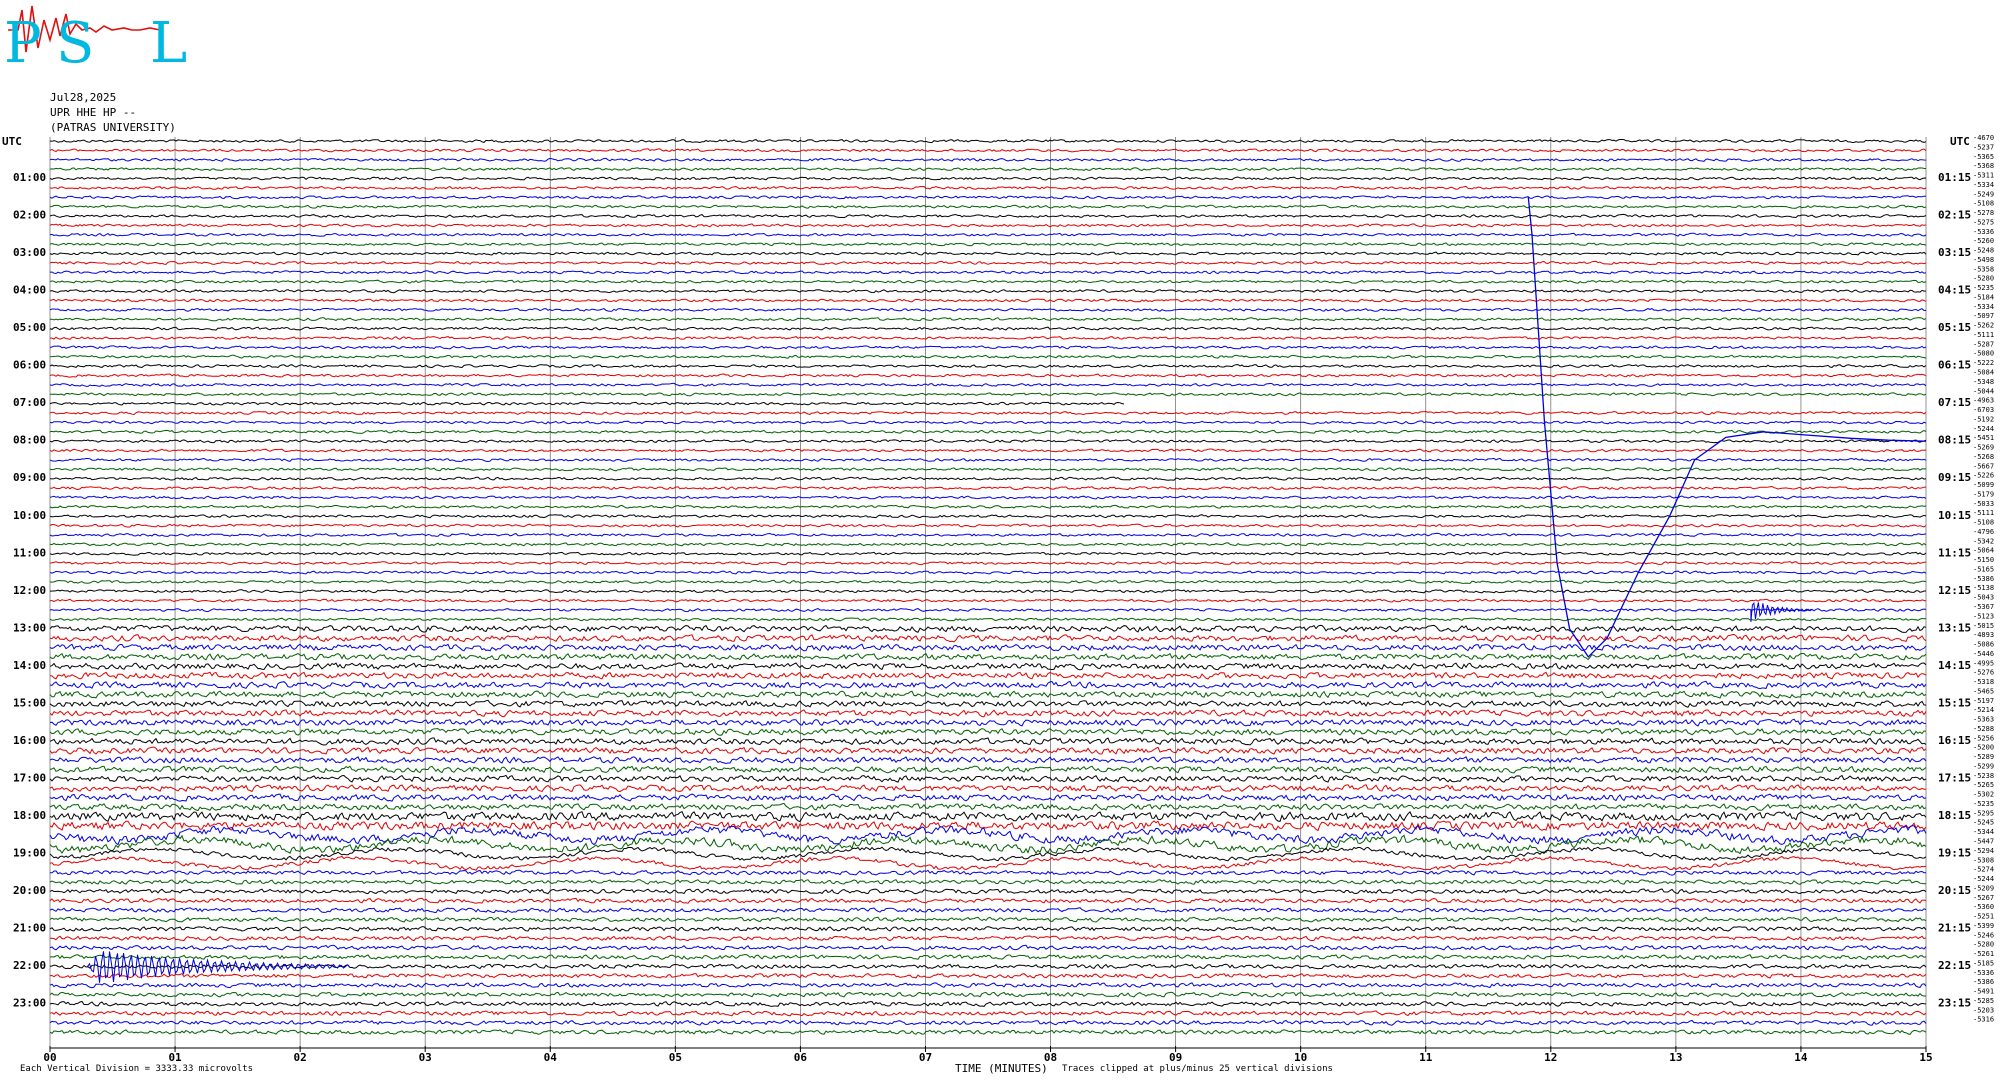 Image resolution: width=2010 pixels, height=1080 pixels. I want to click on left-hour-label: 06:00, so click(29, 365).